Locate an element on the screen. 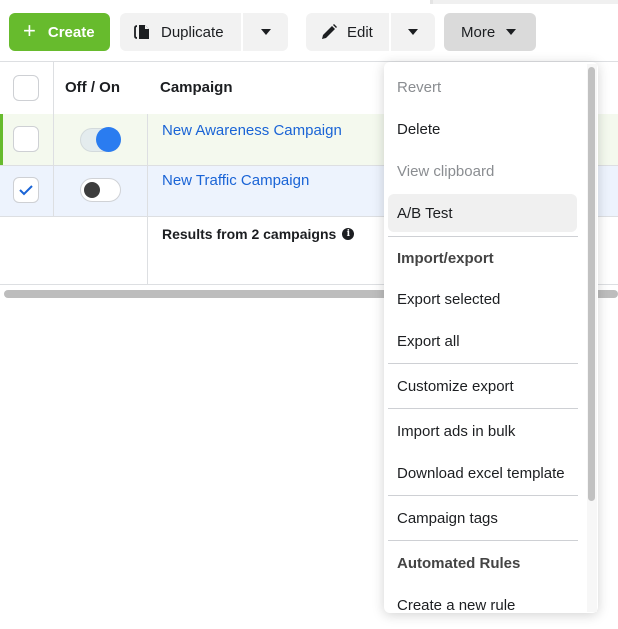  duplicate-dropdown-button is located at coordinates (265, 32).